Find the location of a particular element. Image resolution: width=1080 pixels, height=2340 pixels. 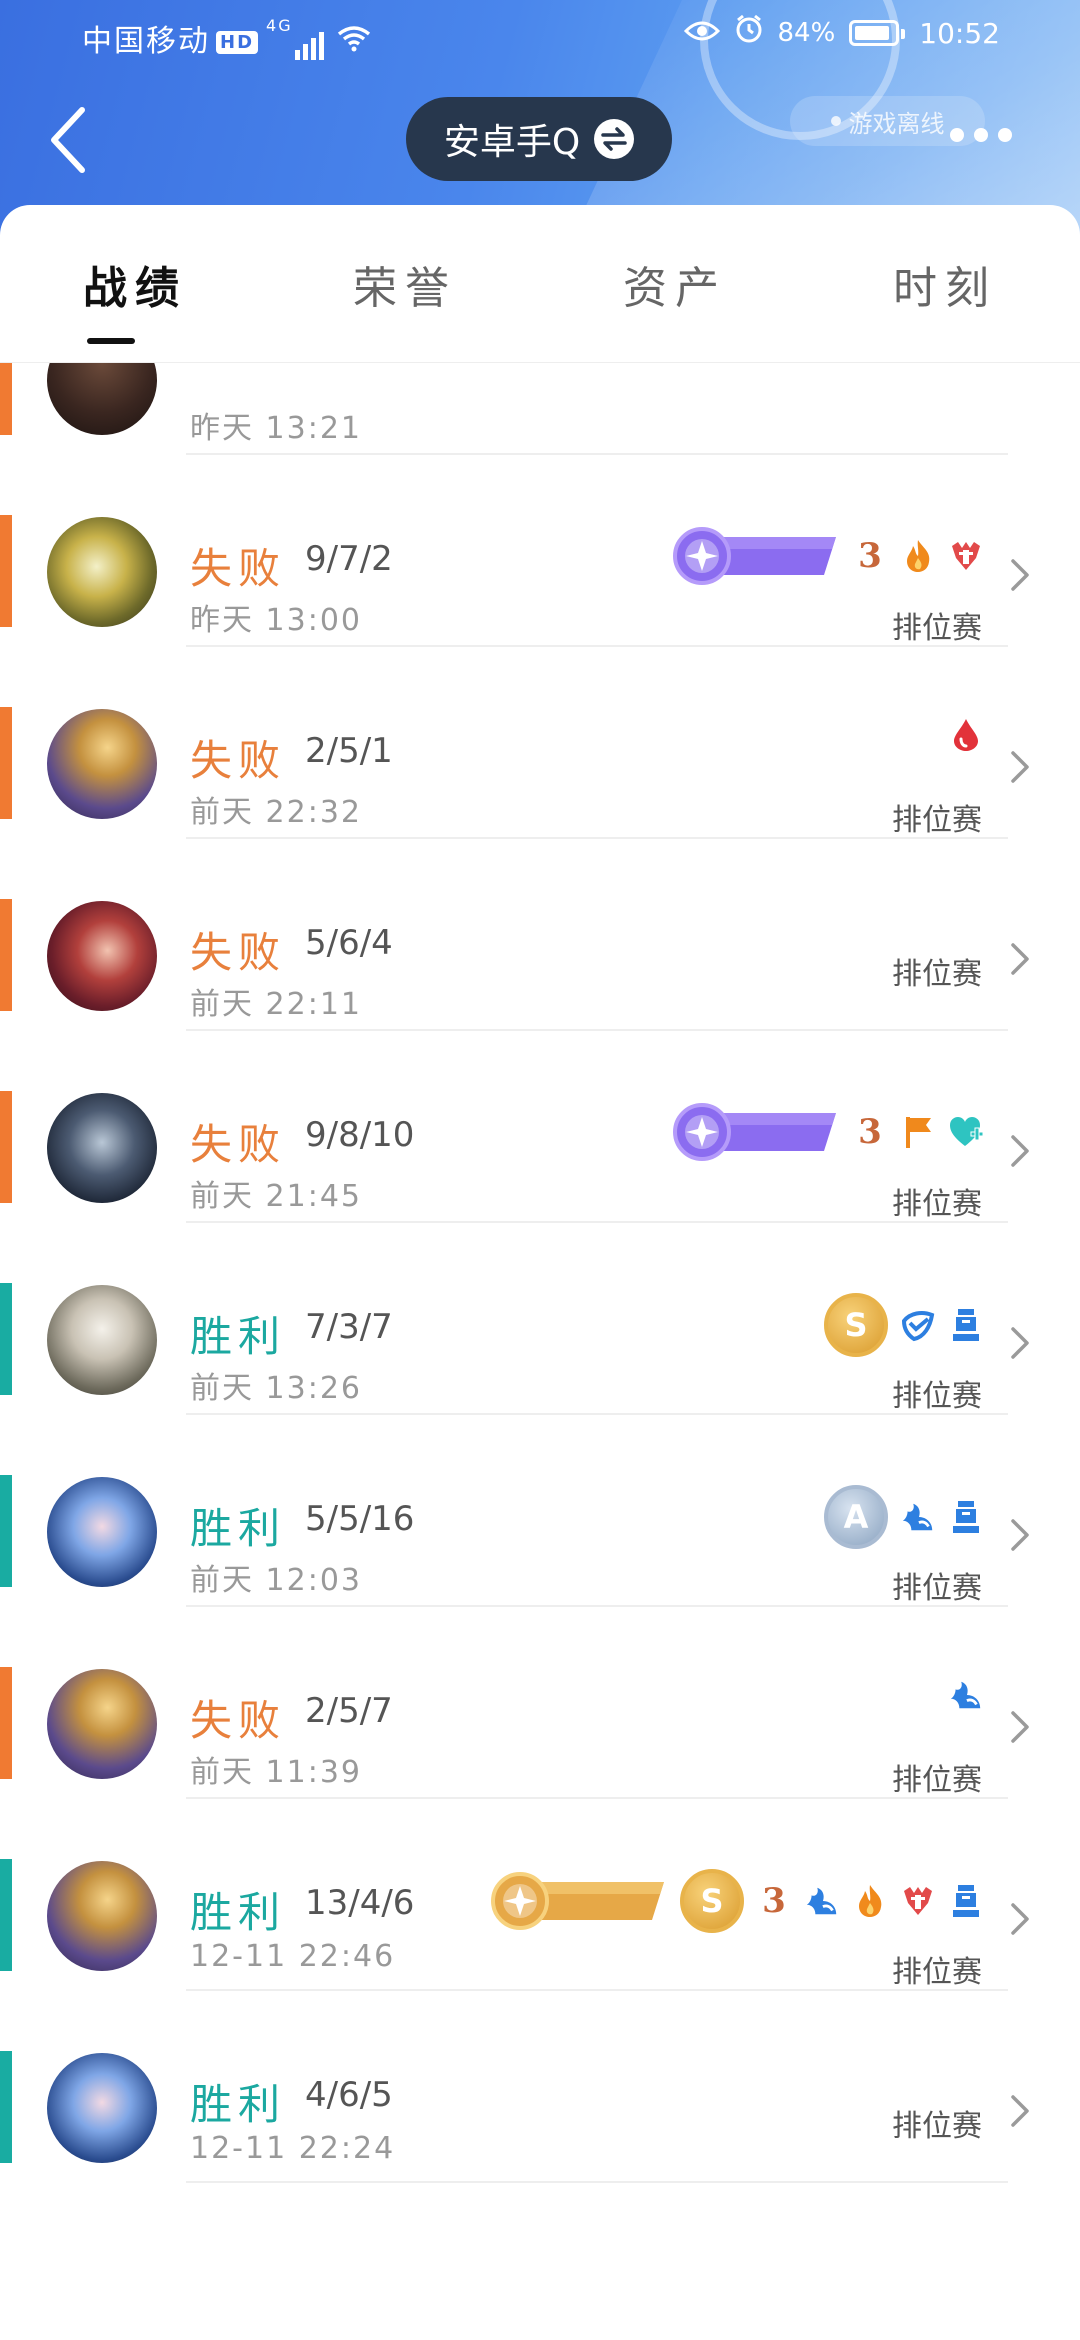

match-kda: 9/8/10 is located at coordinates (360, 1135).